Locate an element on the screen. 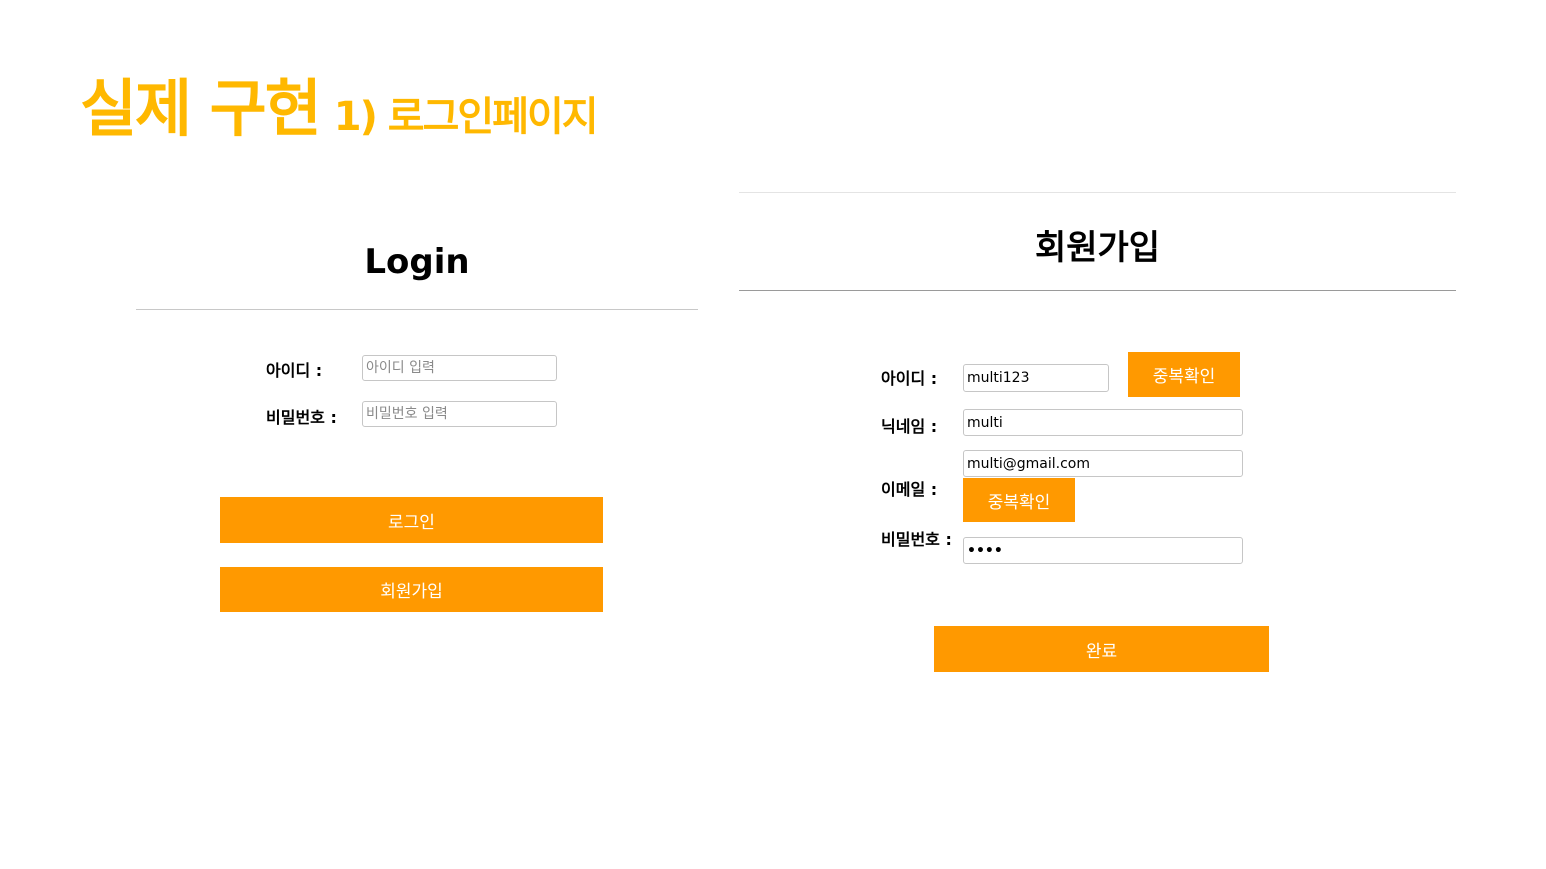 This screenshot has height=869, width=1546. signup-email-input is located at coordinates (1103, 463).